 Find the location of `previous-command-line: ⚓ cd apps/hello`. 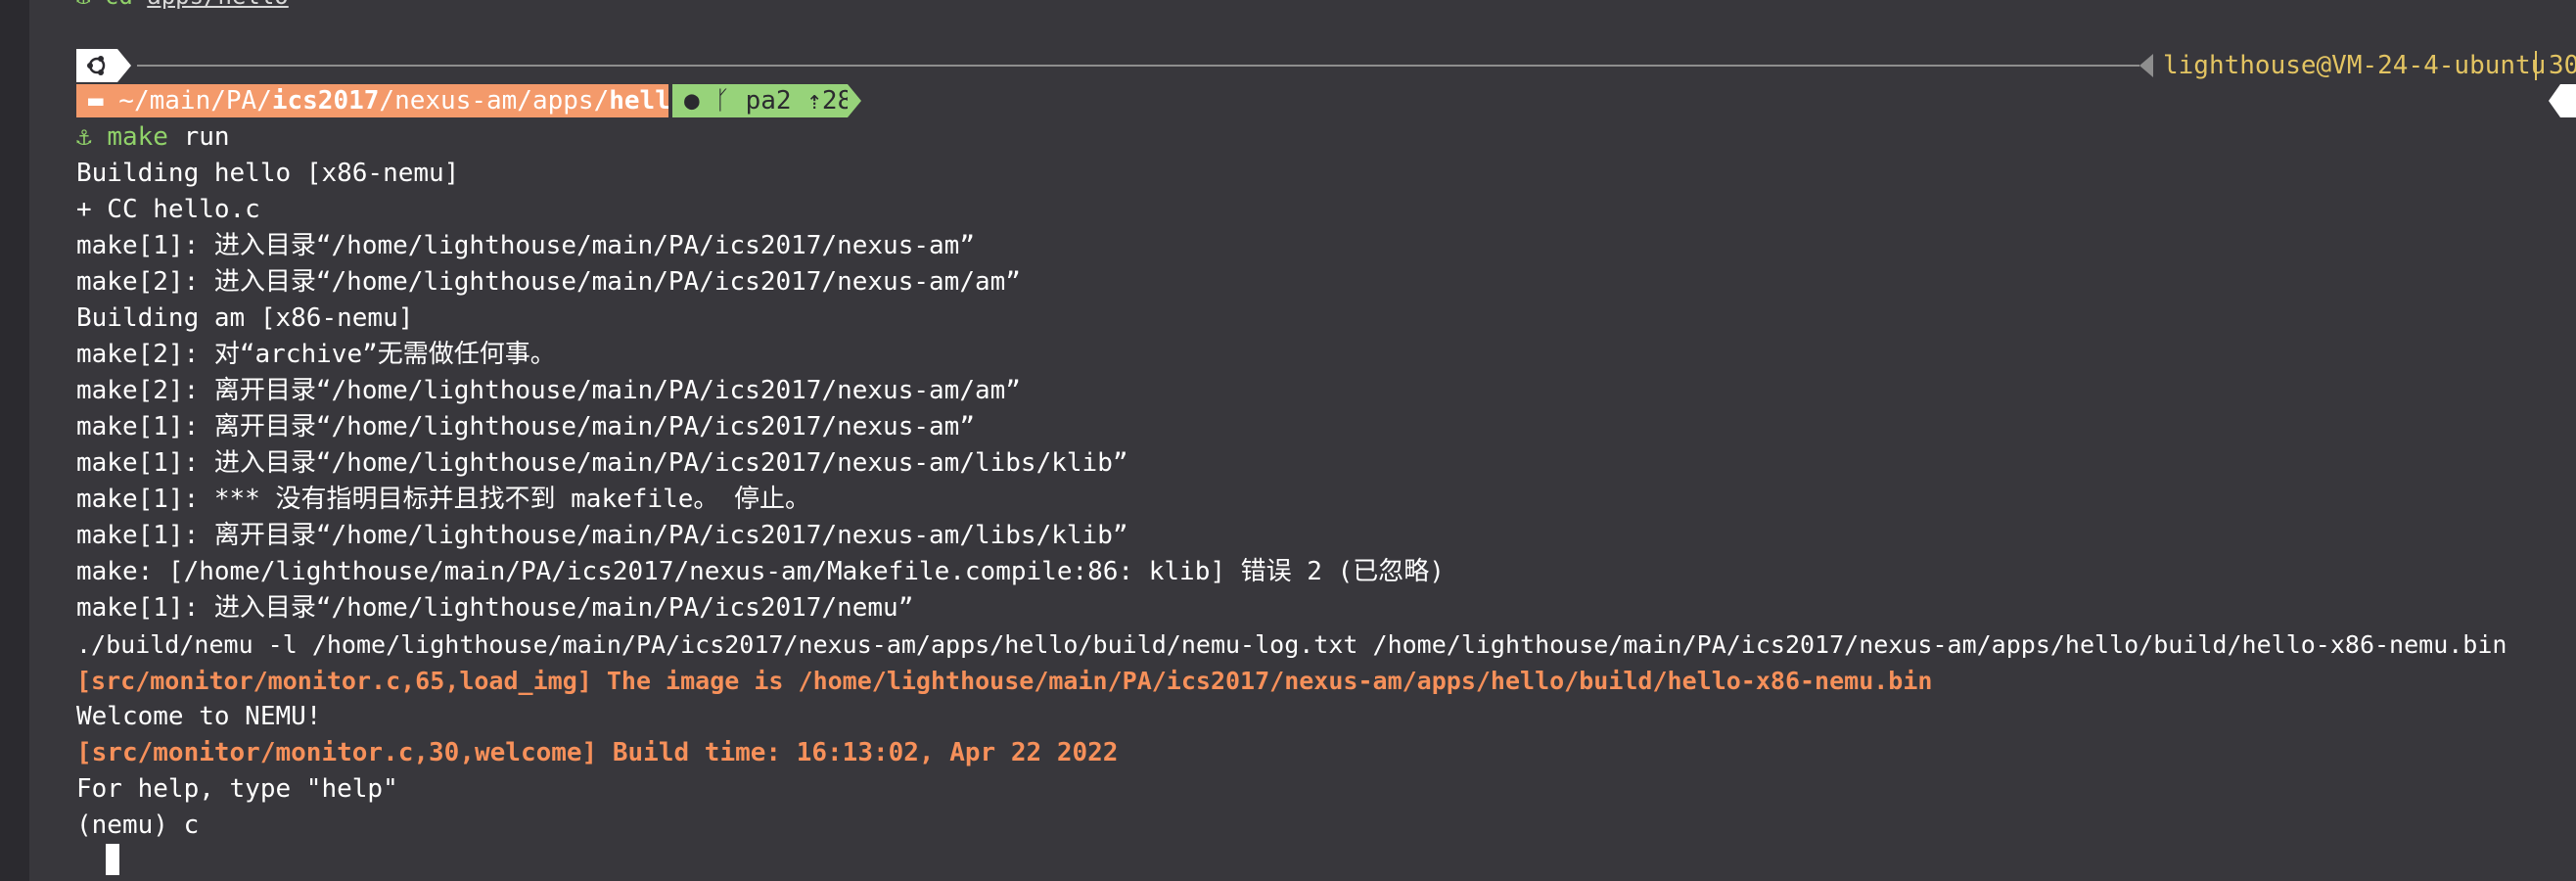

previous-command-line: ⚓ cd apps/hello is located at coordinates (182, 5).